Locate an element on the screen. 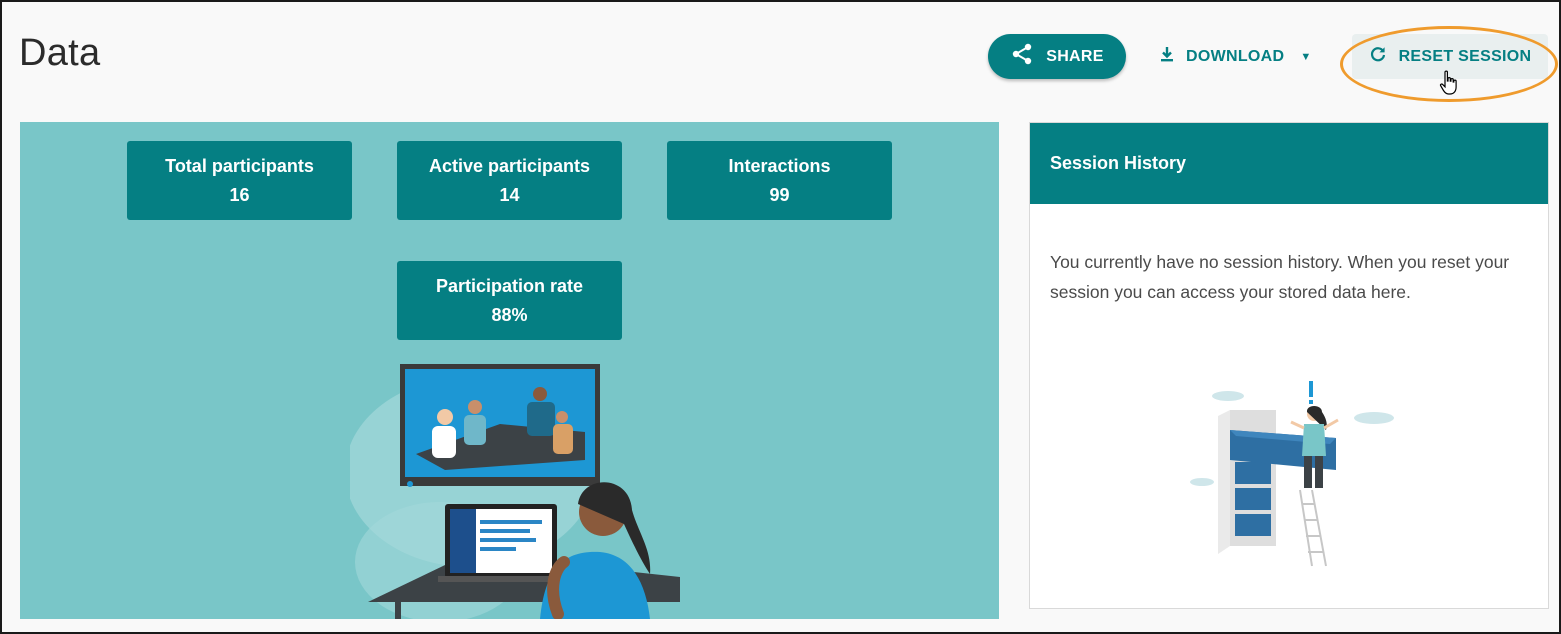  stat-card-interactions: Interactions 99 is located at coordinates (779, 180).